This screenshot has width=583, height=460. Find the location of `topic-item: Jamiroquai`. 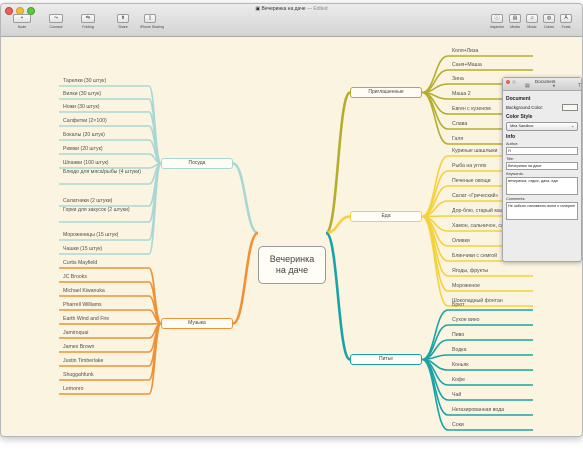

topic-item: Jamiroquai is located at coordinates (75, 333).